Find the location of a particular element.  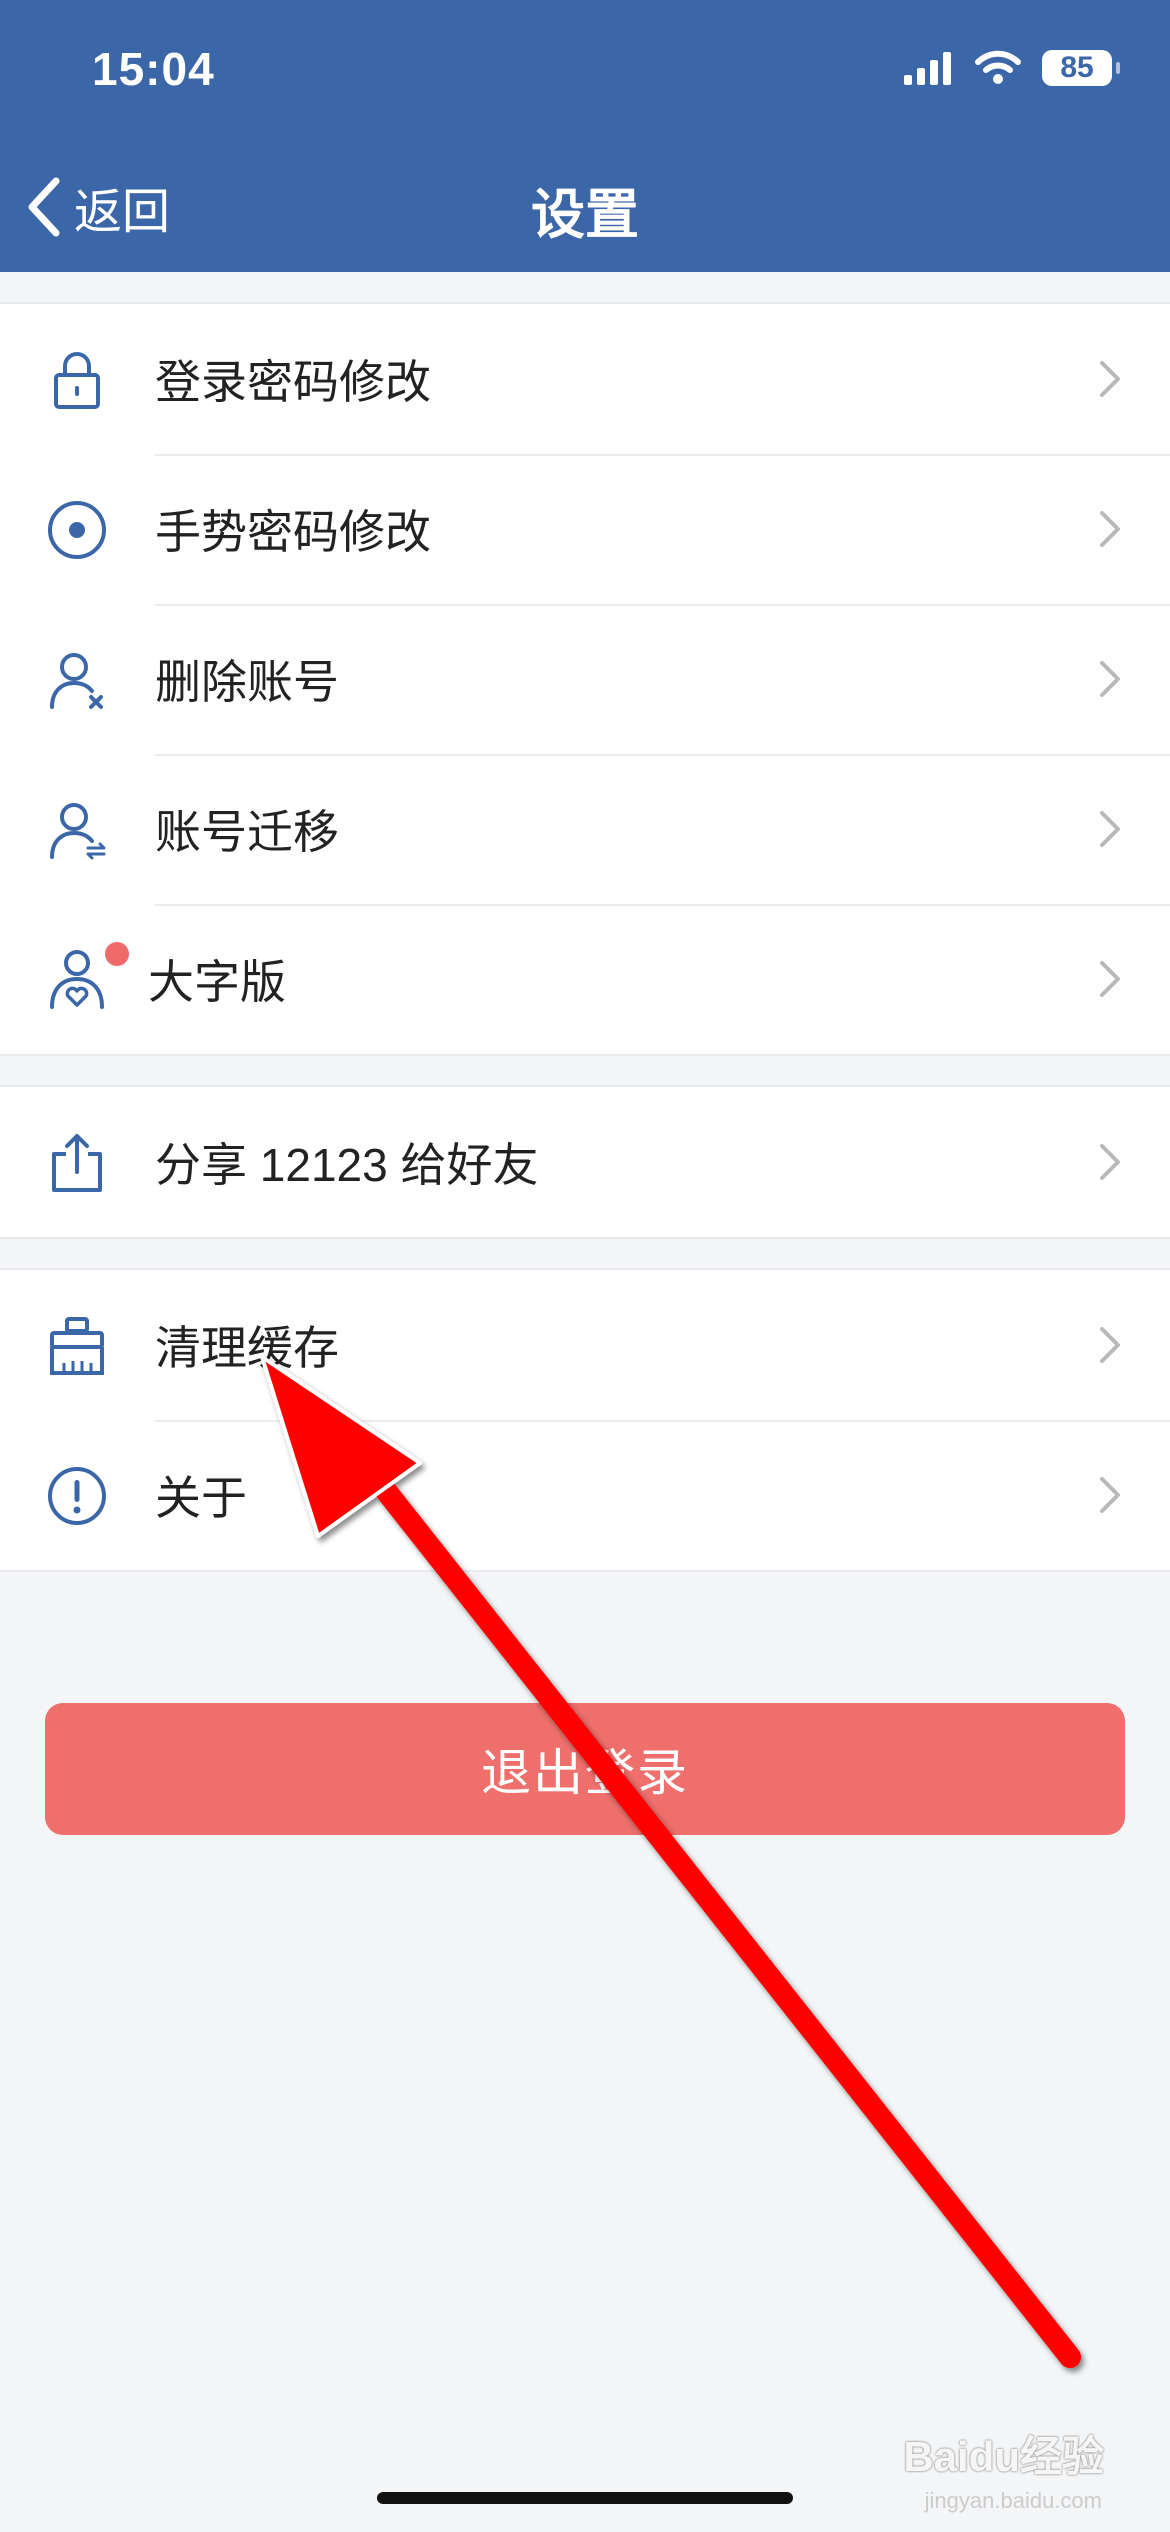

settings-group-share: 分享 12123 给好友 is located at coordinates (585, 1162).